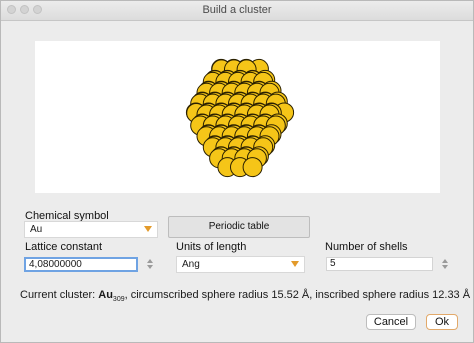  Describe the element at coordinates (118, 300) in the screenshot. I see `status-atom-count: 309` at that location.